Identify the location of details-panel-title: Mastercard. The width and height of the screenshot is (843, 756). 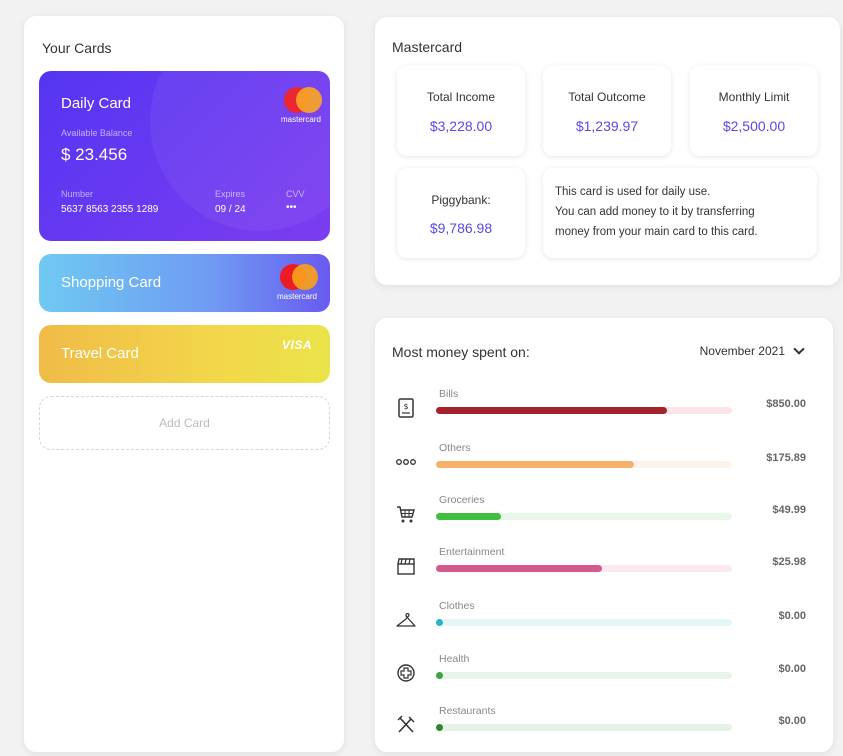
(427, 47).